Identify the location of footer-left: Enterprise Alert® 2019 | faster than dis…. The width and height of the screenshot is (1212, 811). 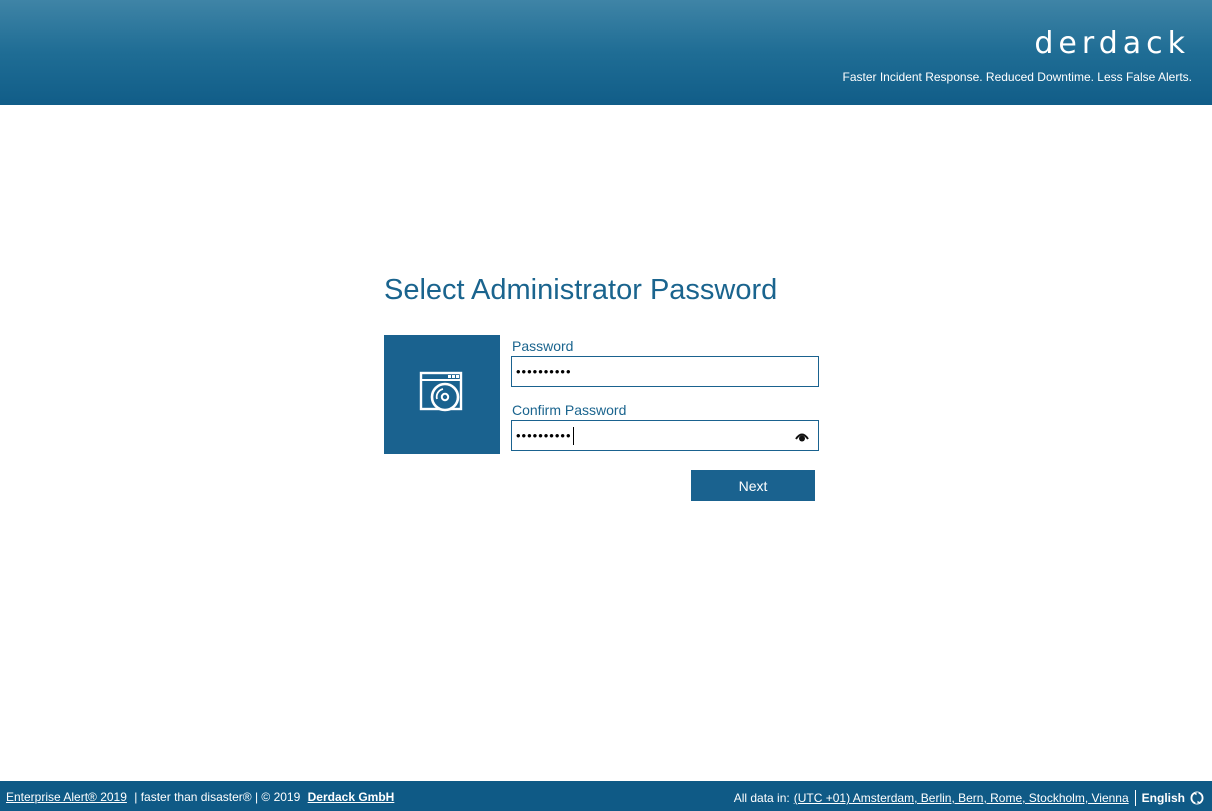
(200, 797).